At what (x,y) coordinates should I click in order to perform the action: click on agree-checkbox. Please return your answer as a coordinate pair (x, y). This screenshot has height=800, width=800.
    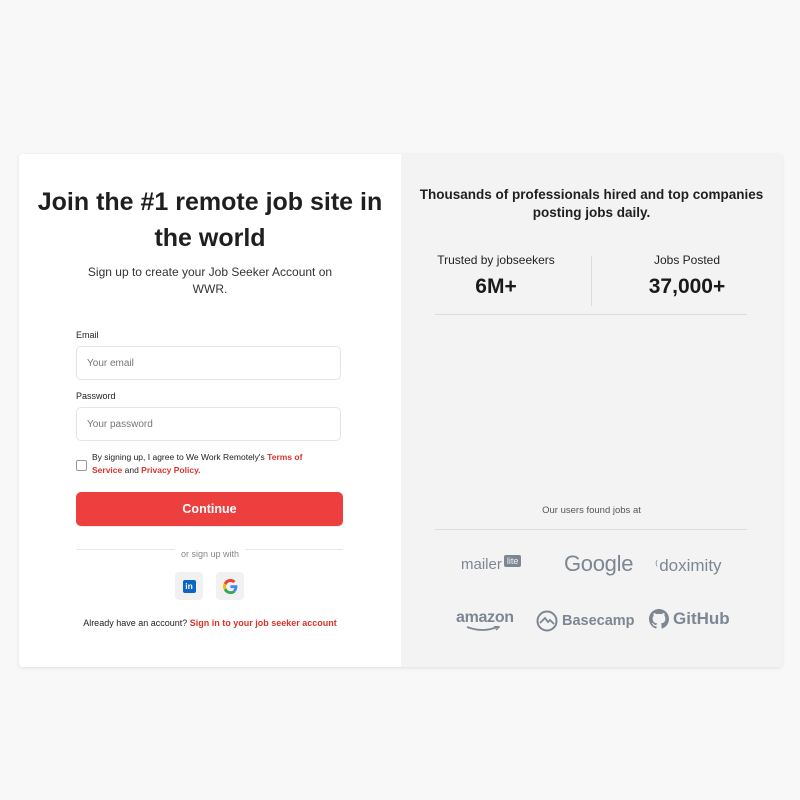
    Looking at the image, I should click on (81, 465).